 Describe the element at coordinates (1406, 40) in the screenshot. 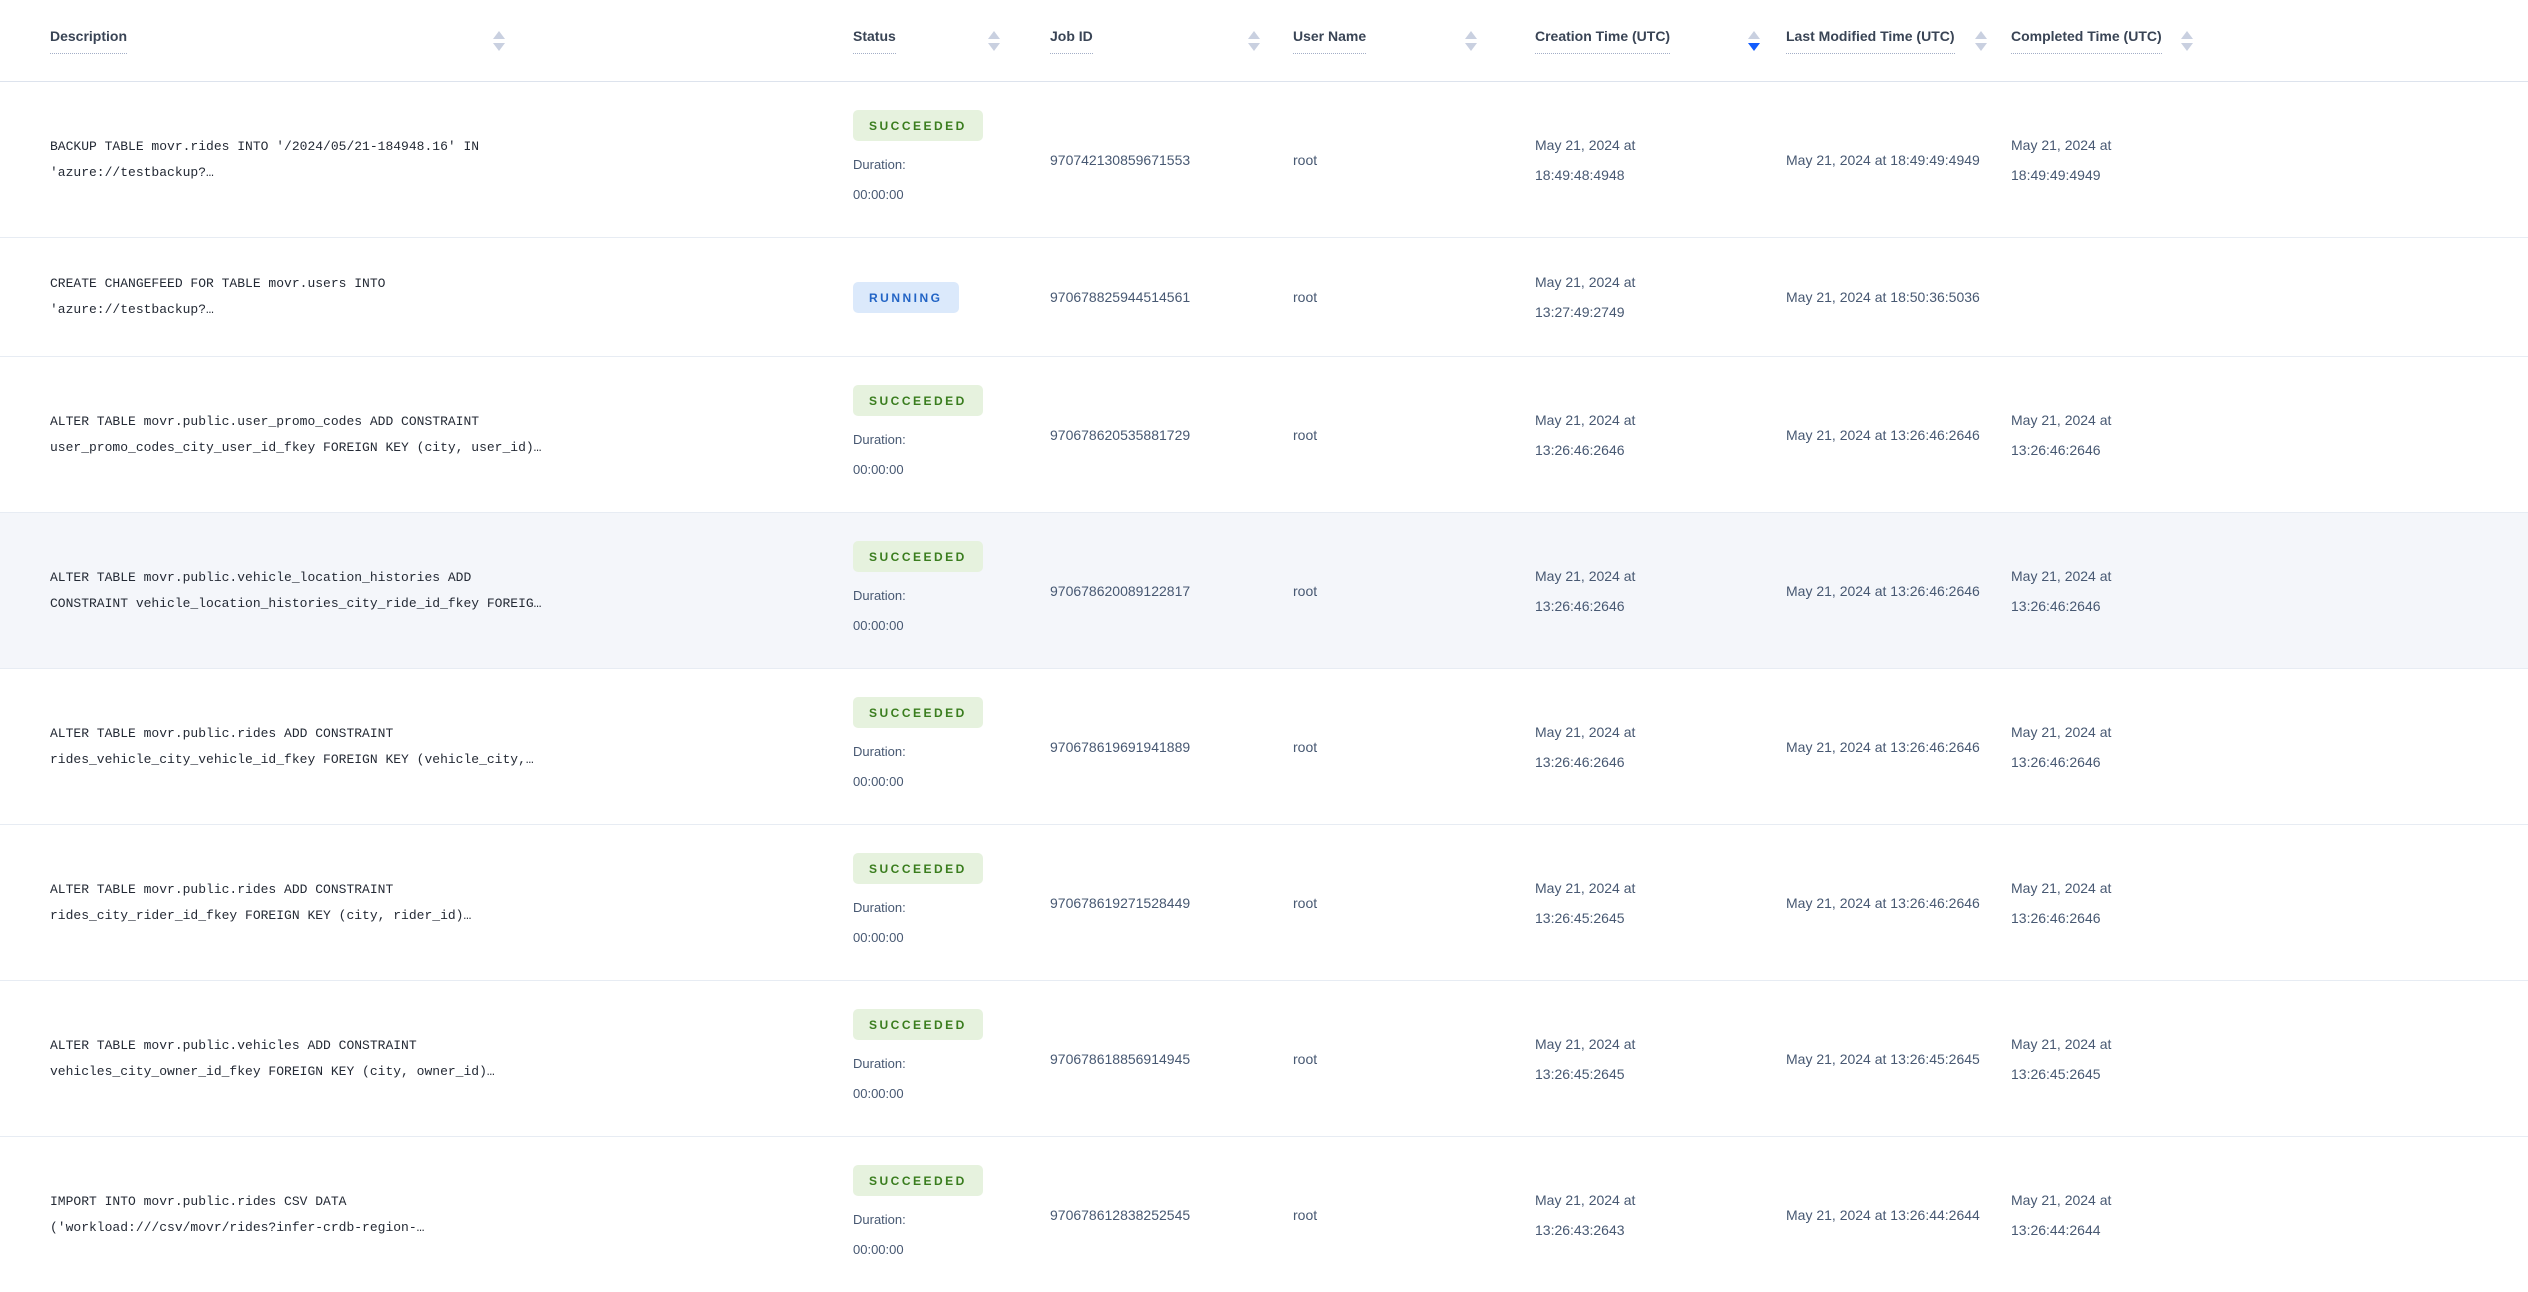

I see `column-header-user-name: User Name` at that location.